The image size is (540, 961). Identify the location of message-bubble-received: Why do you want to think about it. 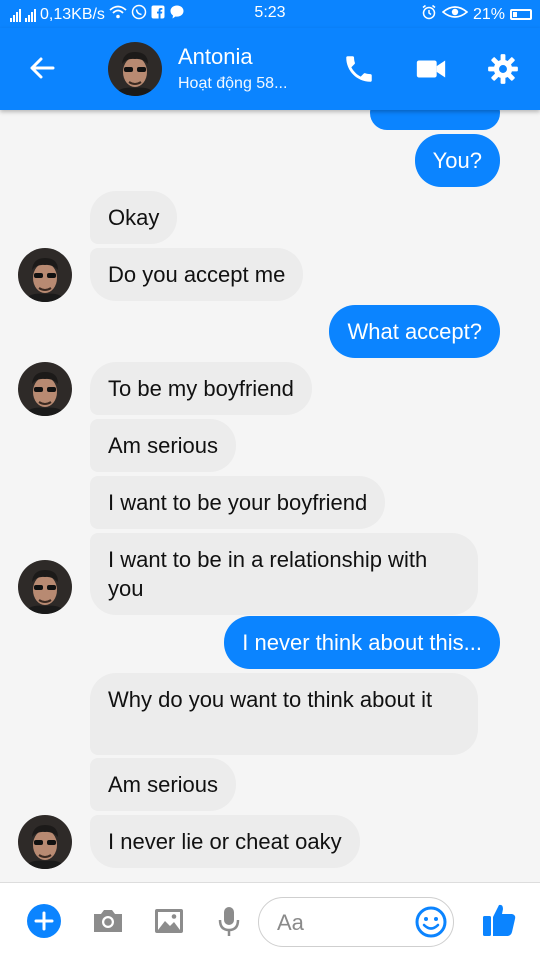
(284, 714).